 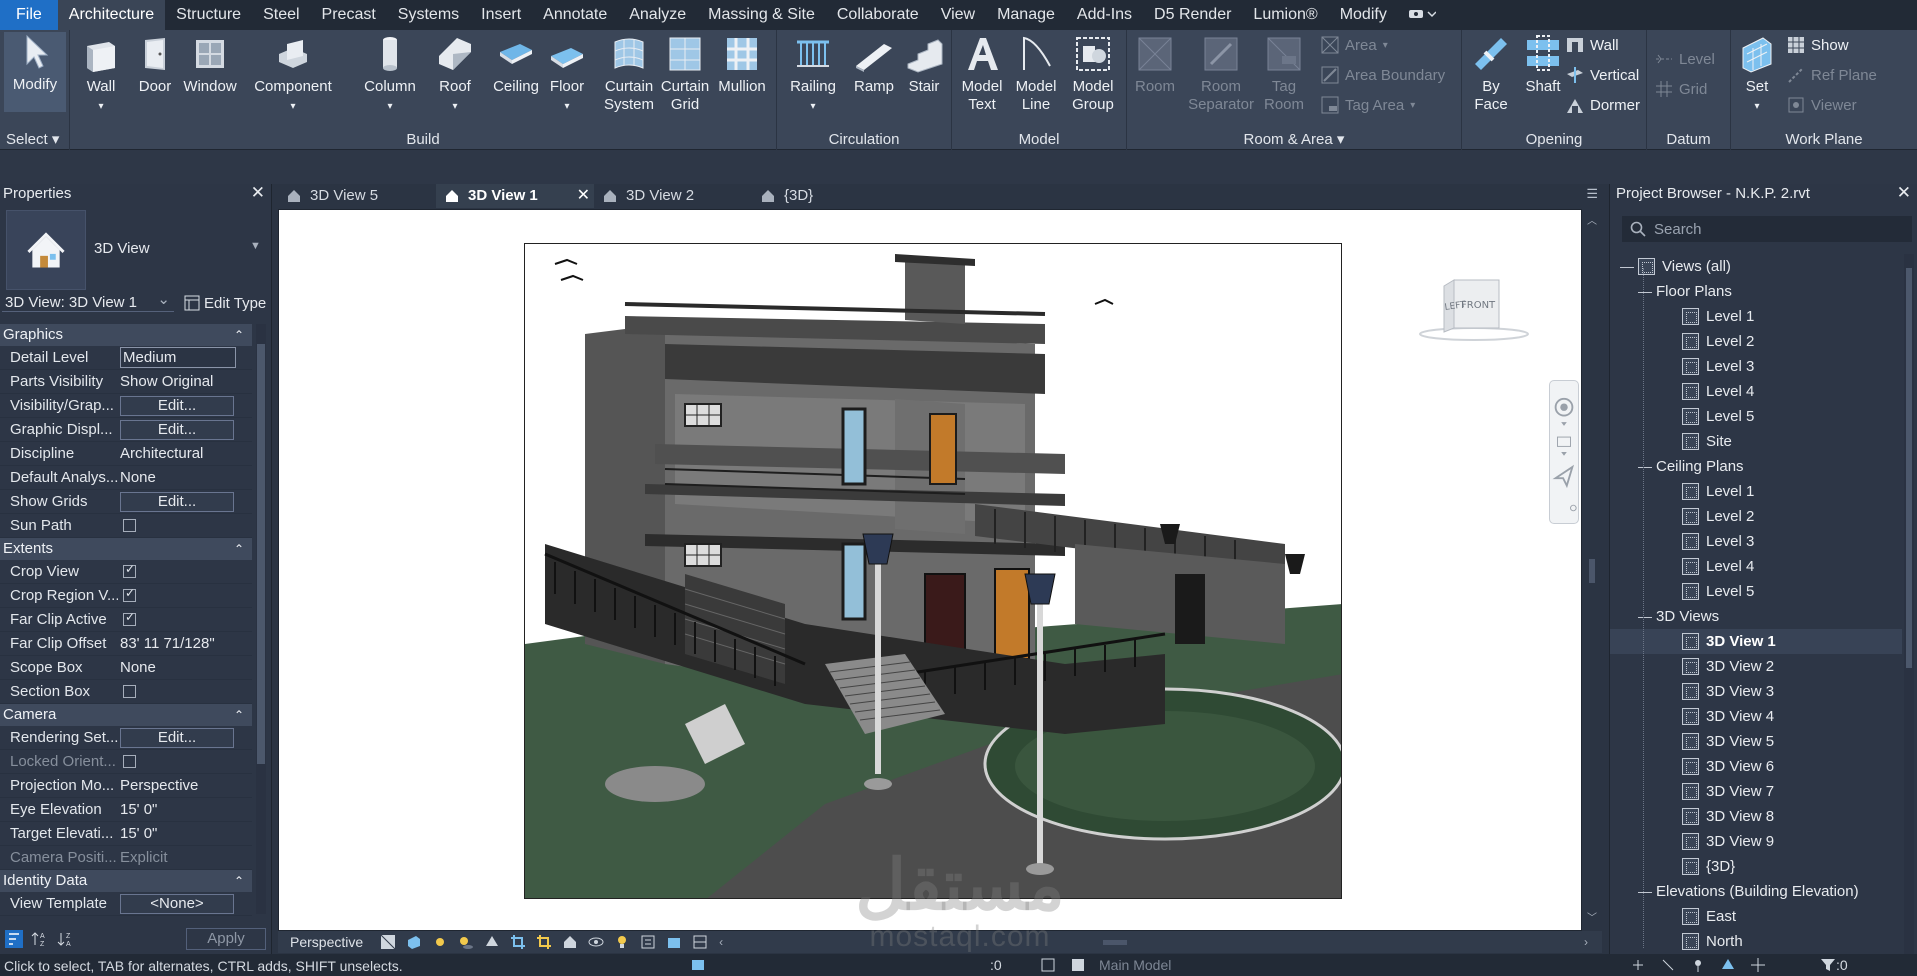 I want to click on tabs-menu-icon: ☰, so click(x=1592, y=194).